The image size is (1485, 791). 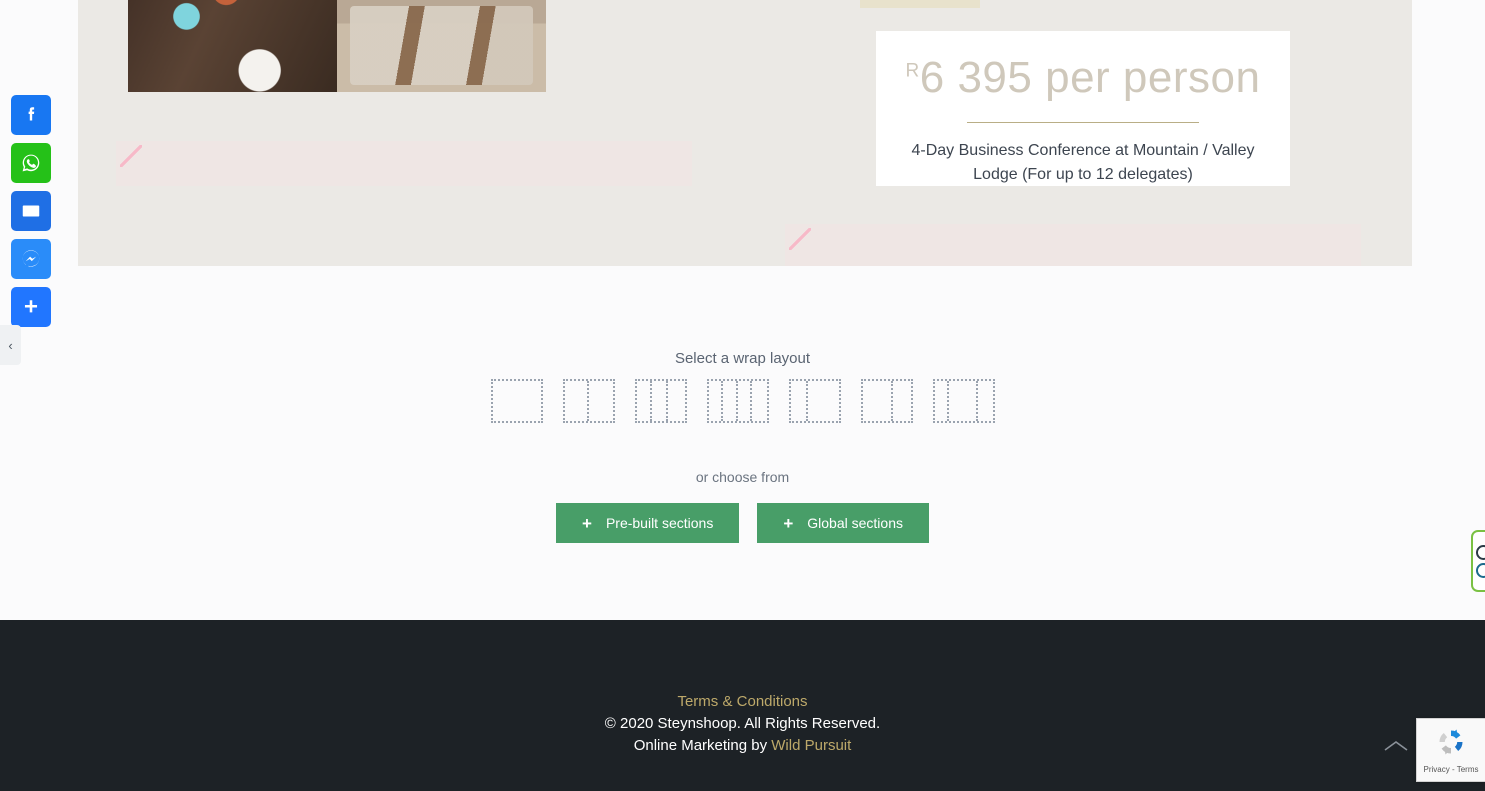 I want to click on plus-icon, so click(x=31, y=307).